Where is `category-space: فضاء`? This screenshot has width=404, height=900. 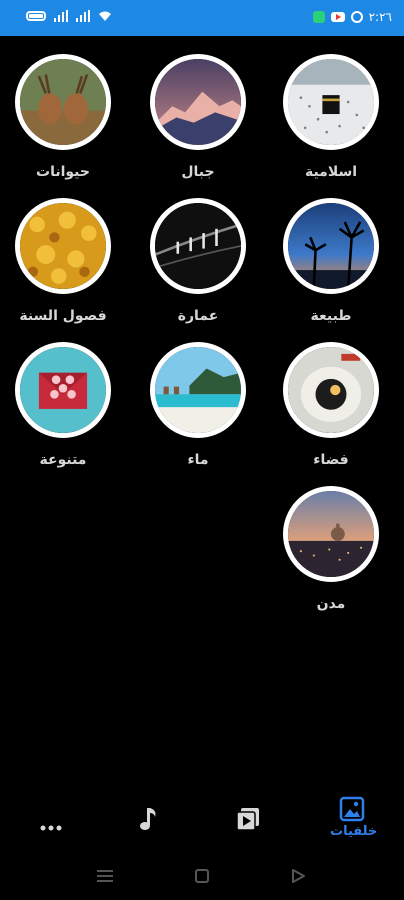
category-space: فضاء is located at coordinates (331, 405).